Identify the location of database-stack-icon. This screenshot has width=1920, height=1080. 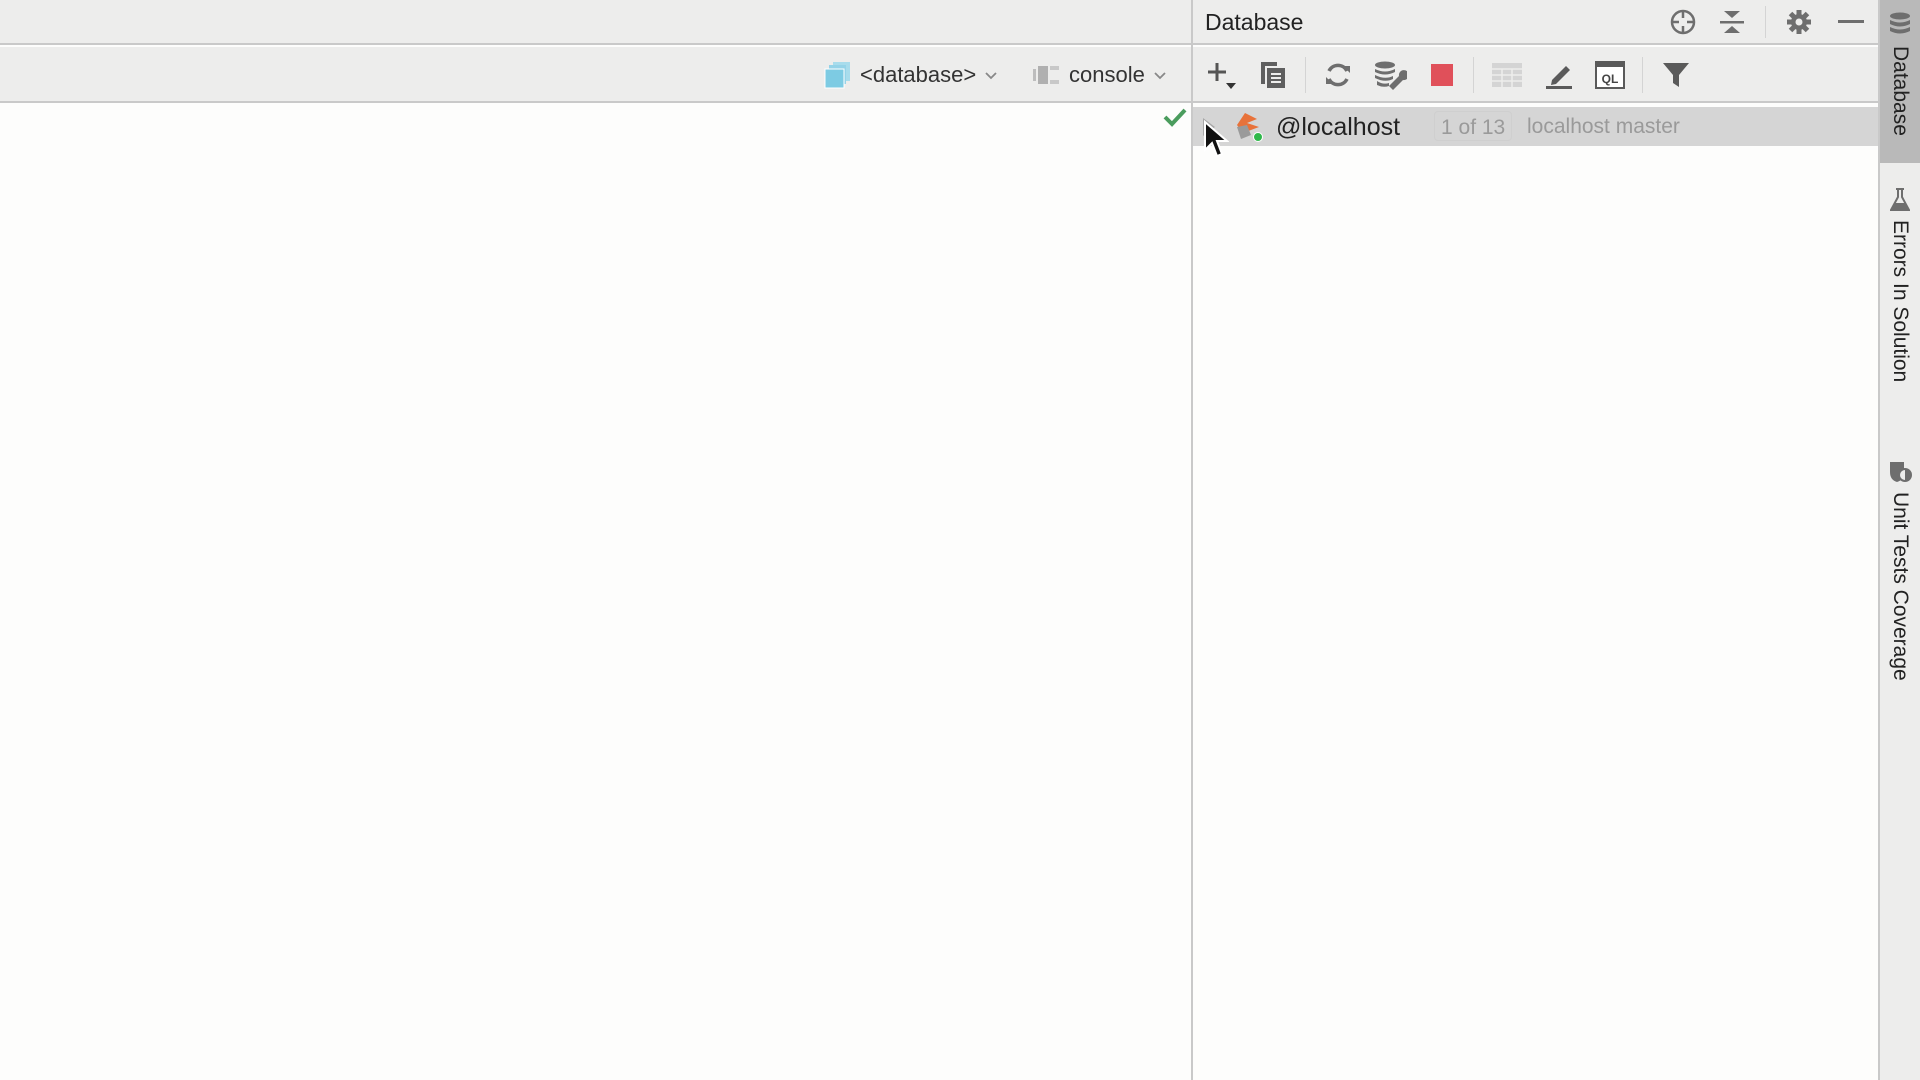
(837, 75).